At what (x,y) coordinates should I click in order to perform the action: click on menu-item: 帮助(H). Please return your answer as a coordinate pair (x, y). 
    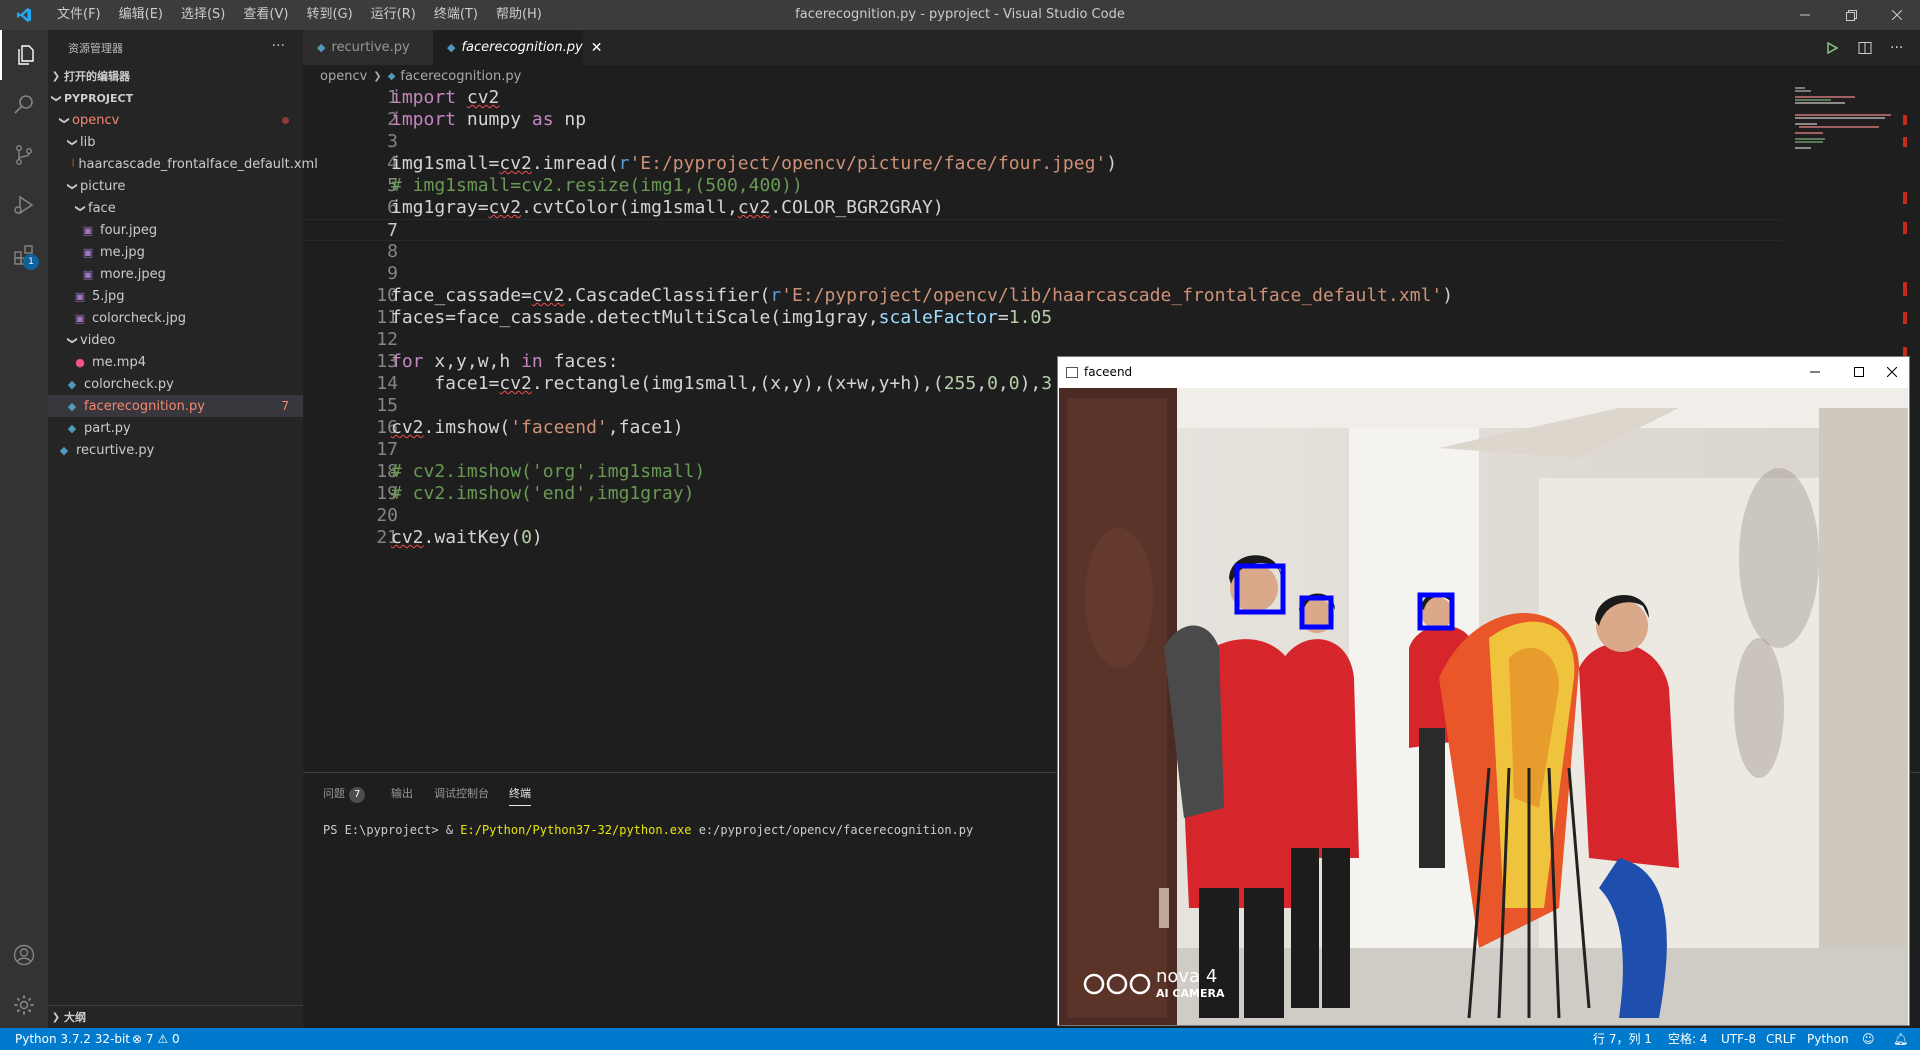
    Looking at the image, I should click on (519, 15).